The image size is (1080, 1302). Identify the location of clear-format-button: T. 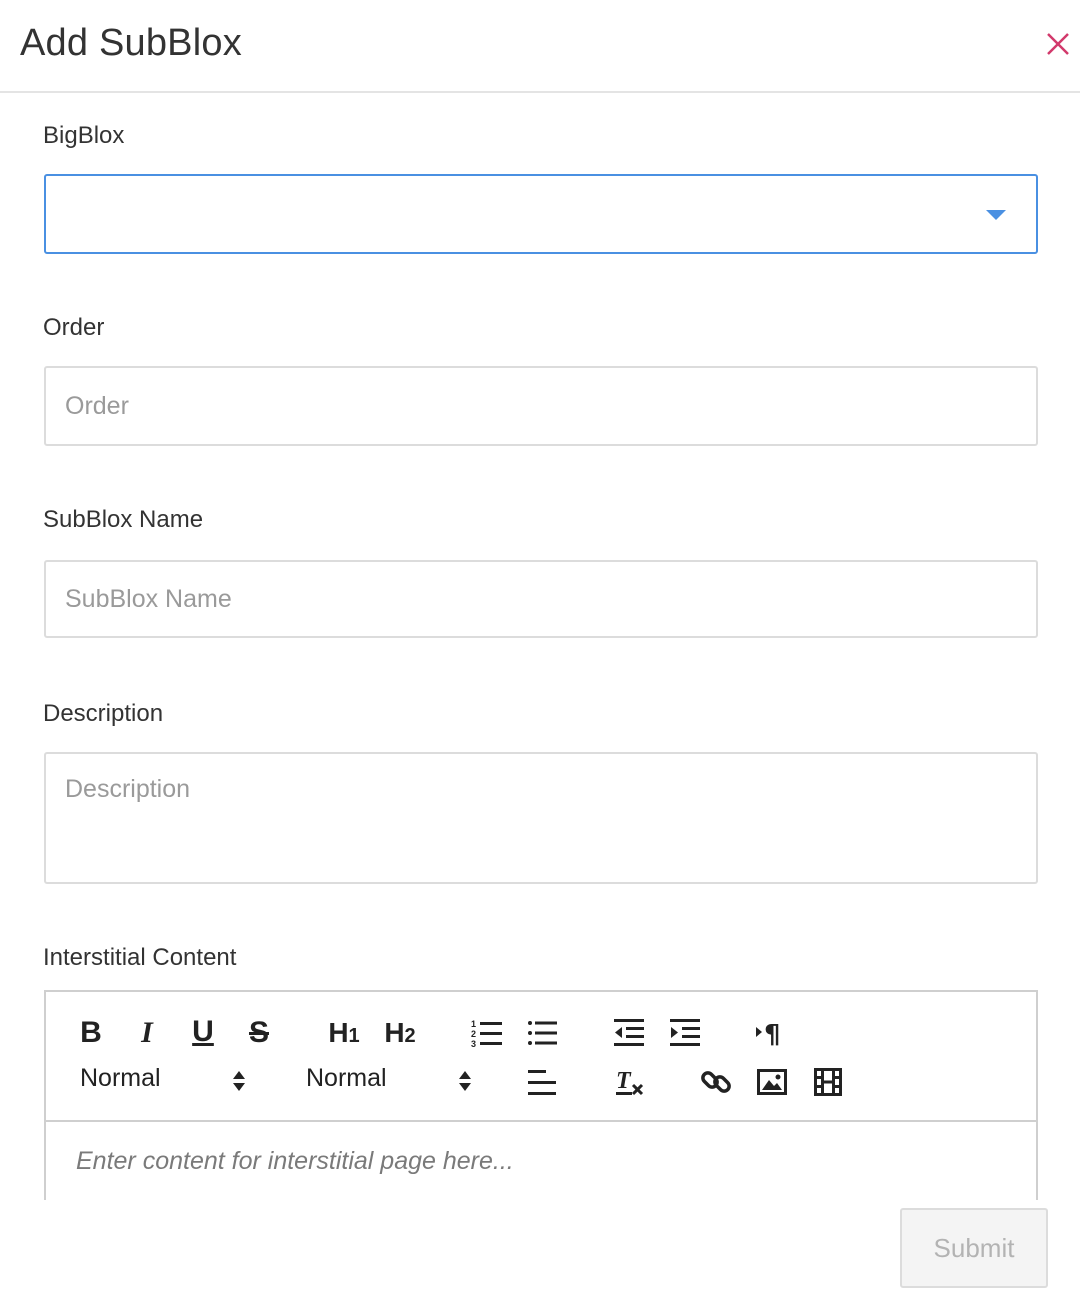
(630, 1082).